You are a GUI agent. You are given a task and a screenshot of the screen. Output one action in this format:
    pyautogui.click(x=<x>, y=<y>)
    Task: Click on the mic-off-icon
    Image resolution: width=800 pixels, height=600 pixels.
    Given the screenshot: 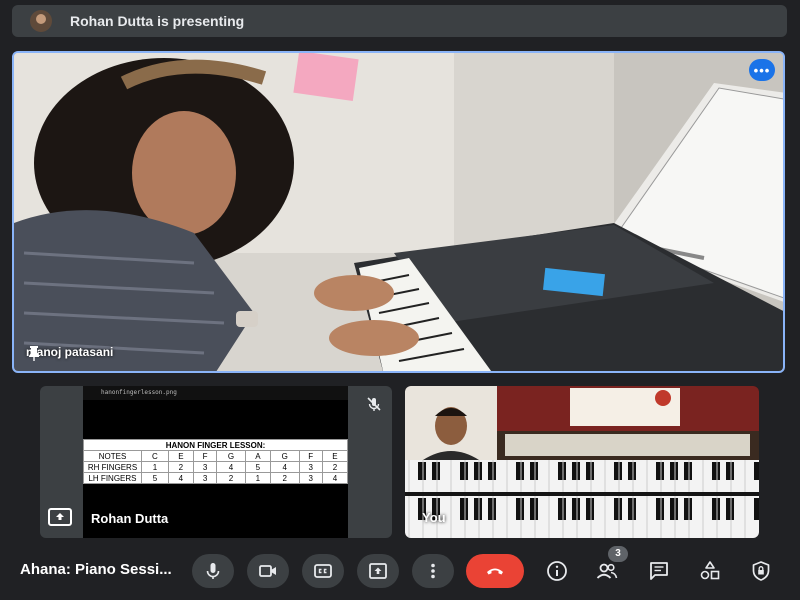 What is the action you would take?
    pyautogui.click(x=374, y=404)
    